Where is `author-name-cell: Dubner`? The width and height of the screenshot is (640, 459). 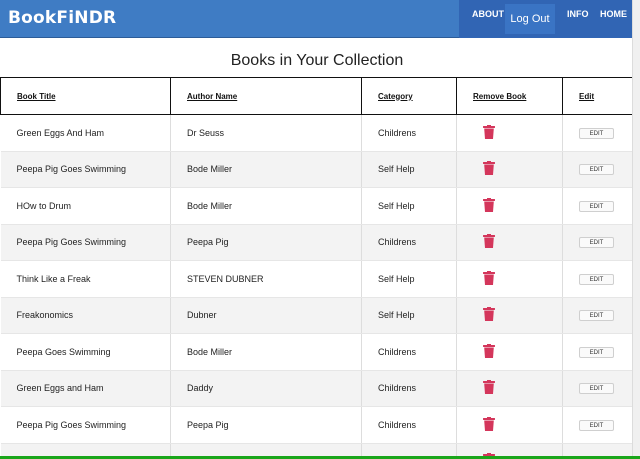 author-name-cell: Dubner is located at coordinates (266, 315).